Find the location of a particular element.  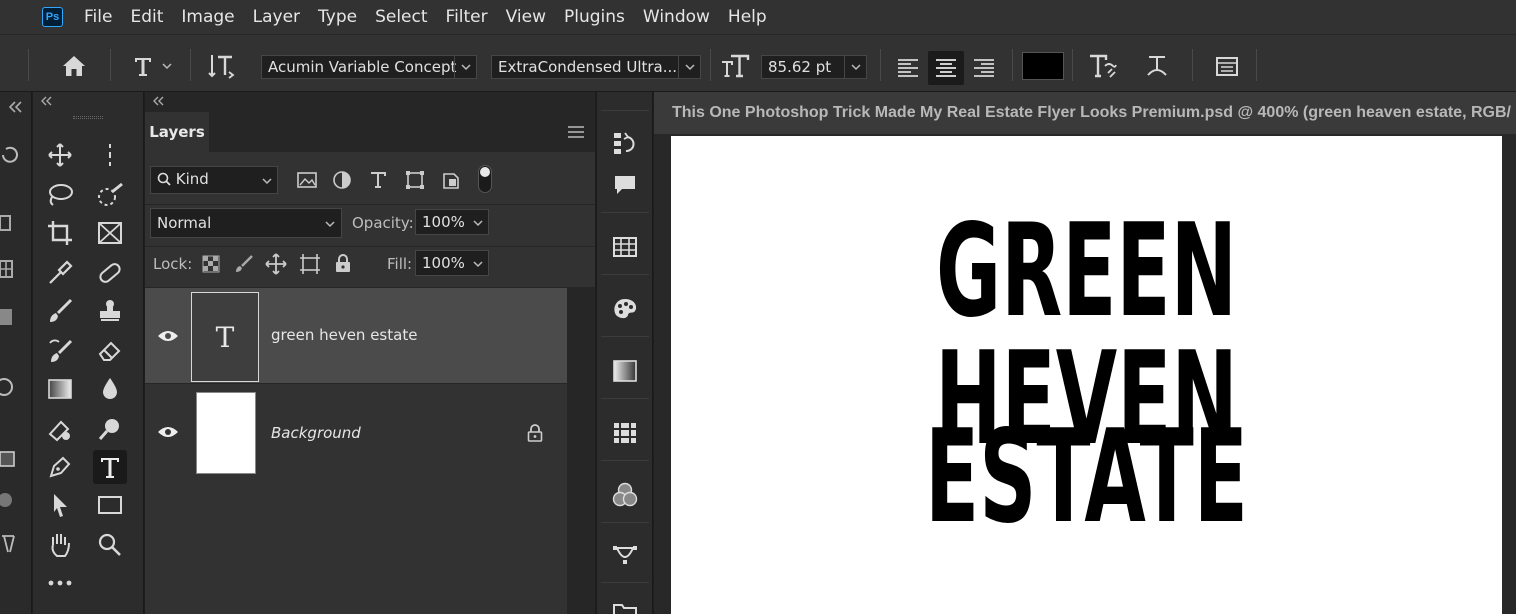

libraries-panel-button is located at coordinates (625, 603).